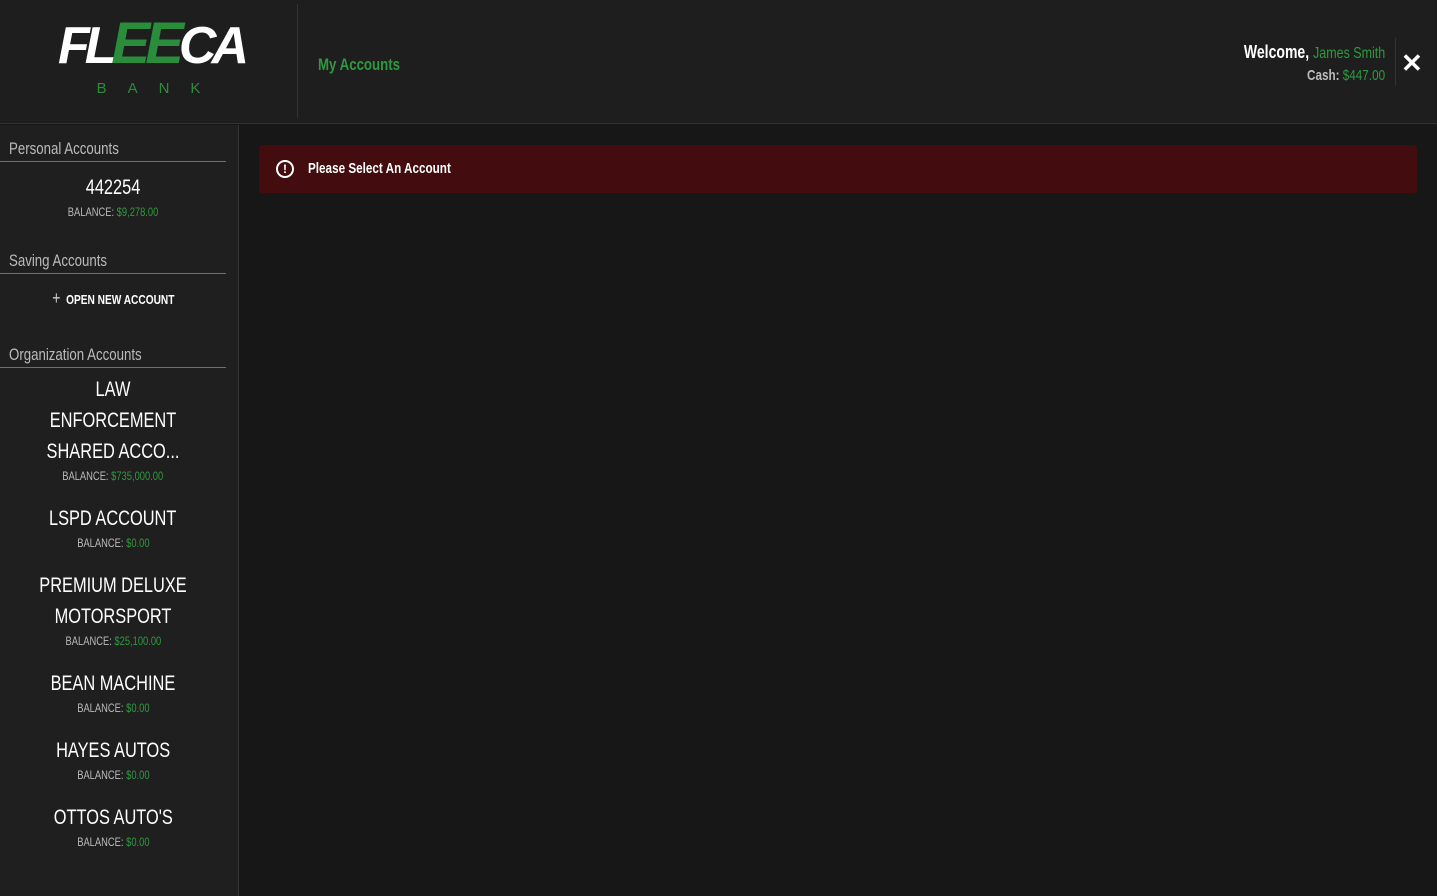  Describe the element at coordinates (113, 255) in the screenshot. I see `section-saving-accounts: Saving Accounts` at that location.